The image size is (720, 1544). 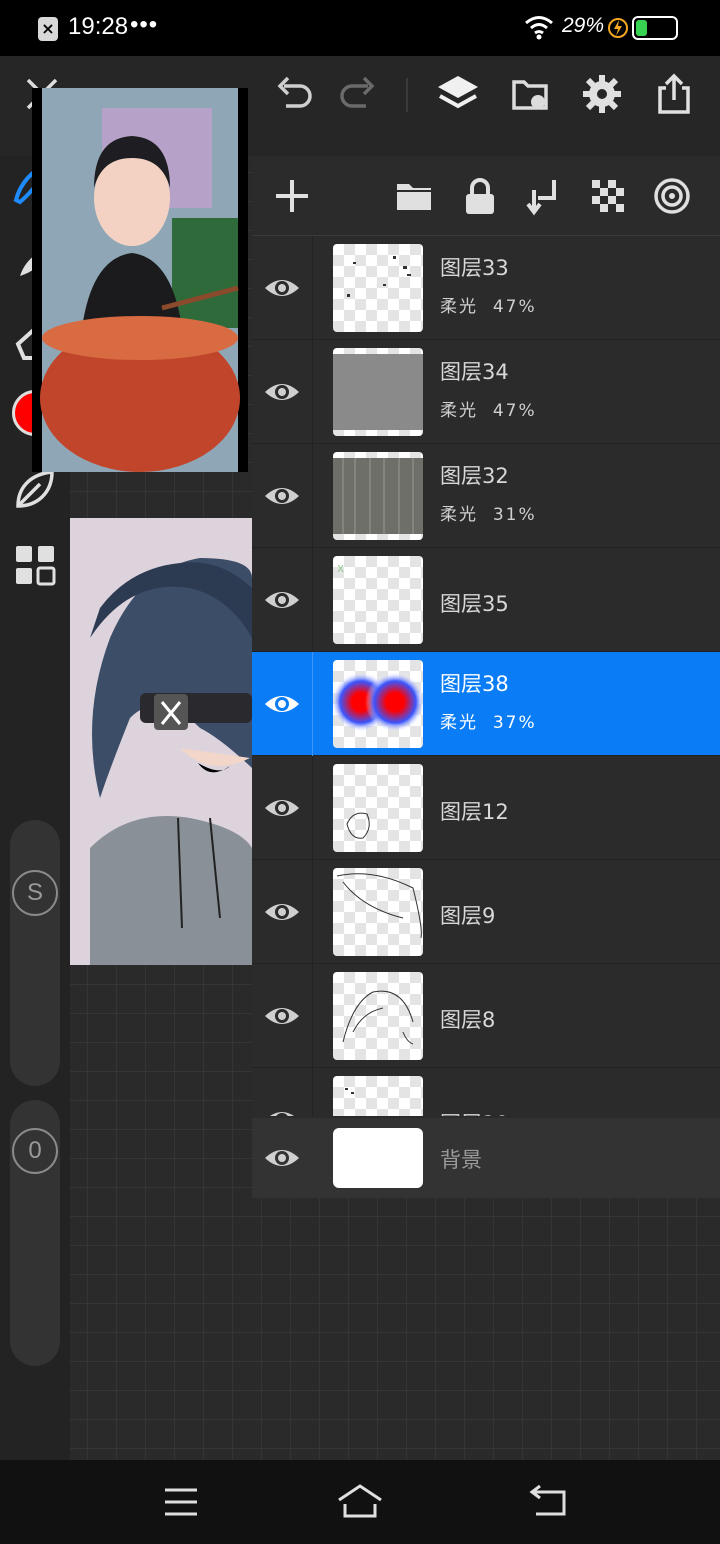 I want to click on navigation-bar, so click(x=360, y=1502).